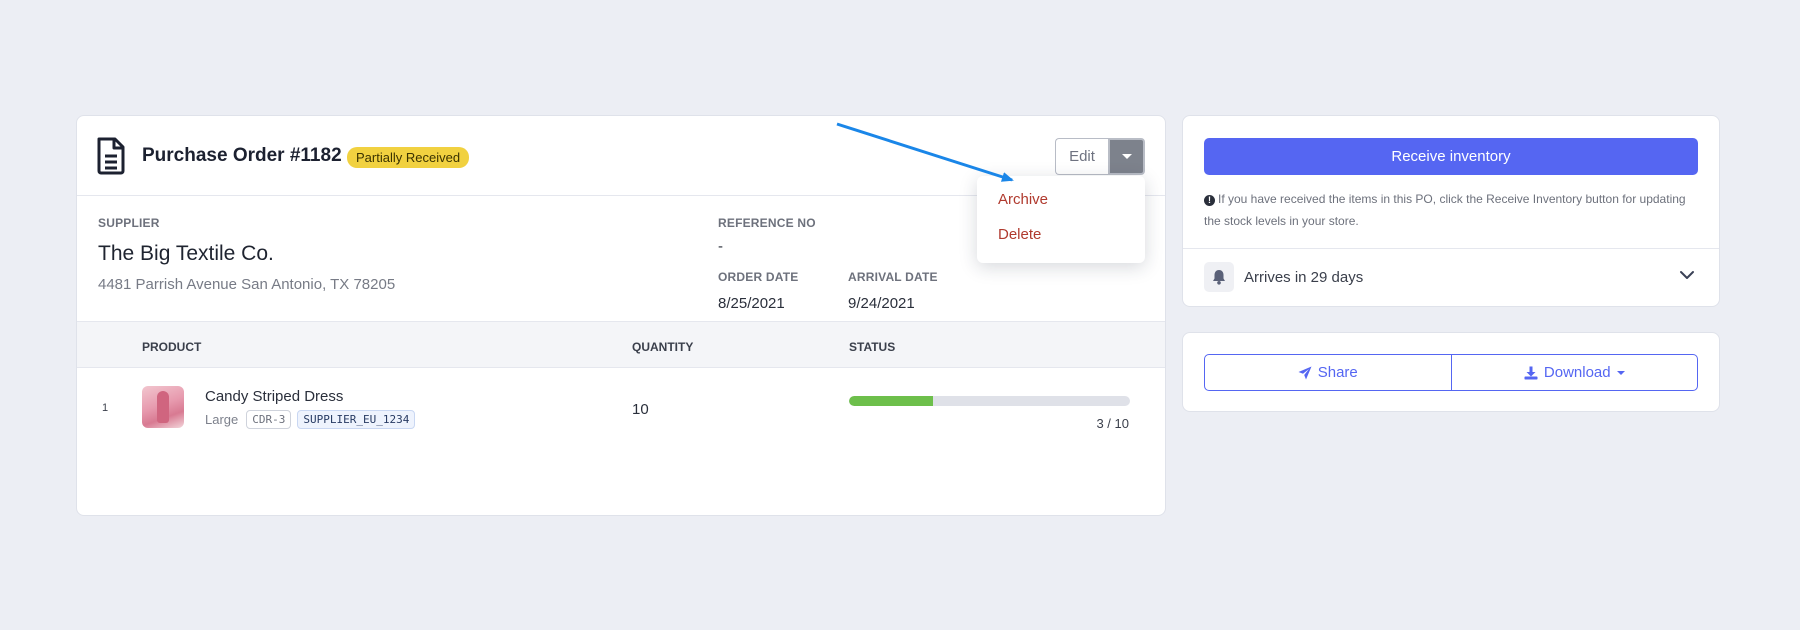 The height and width of the screenshot is (630, 1800). I want to click on product-column-header: PRODUCT, so click(172, 347).